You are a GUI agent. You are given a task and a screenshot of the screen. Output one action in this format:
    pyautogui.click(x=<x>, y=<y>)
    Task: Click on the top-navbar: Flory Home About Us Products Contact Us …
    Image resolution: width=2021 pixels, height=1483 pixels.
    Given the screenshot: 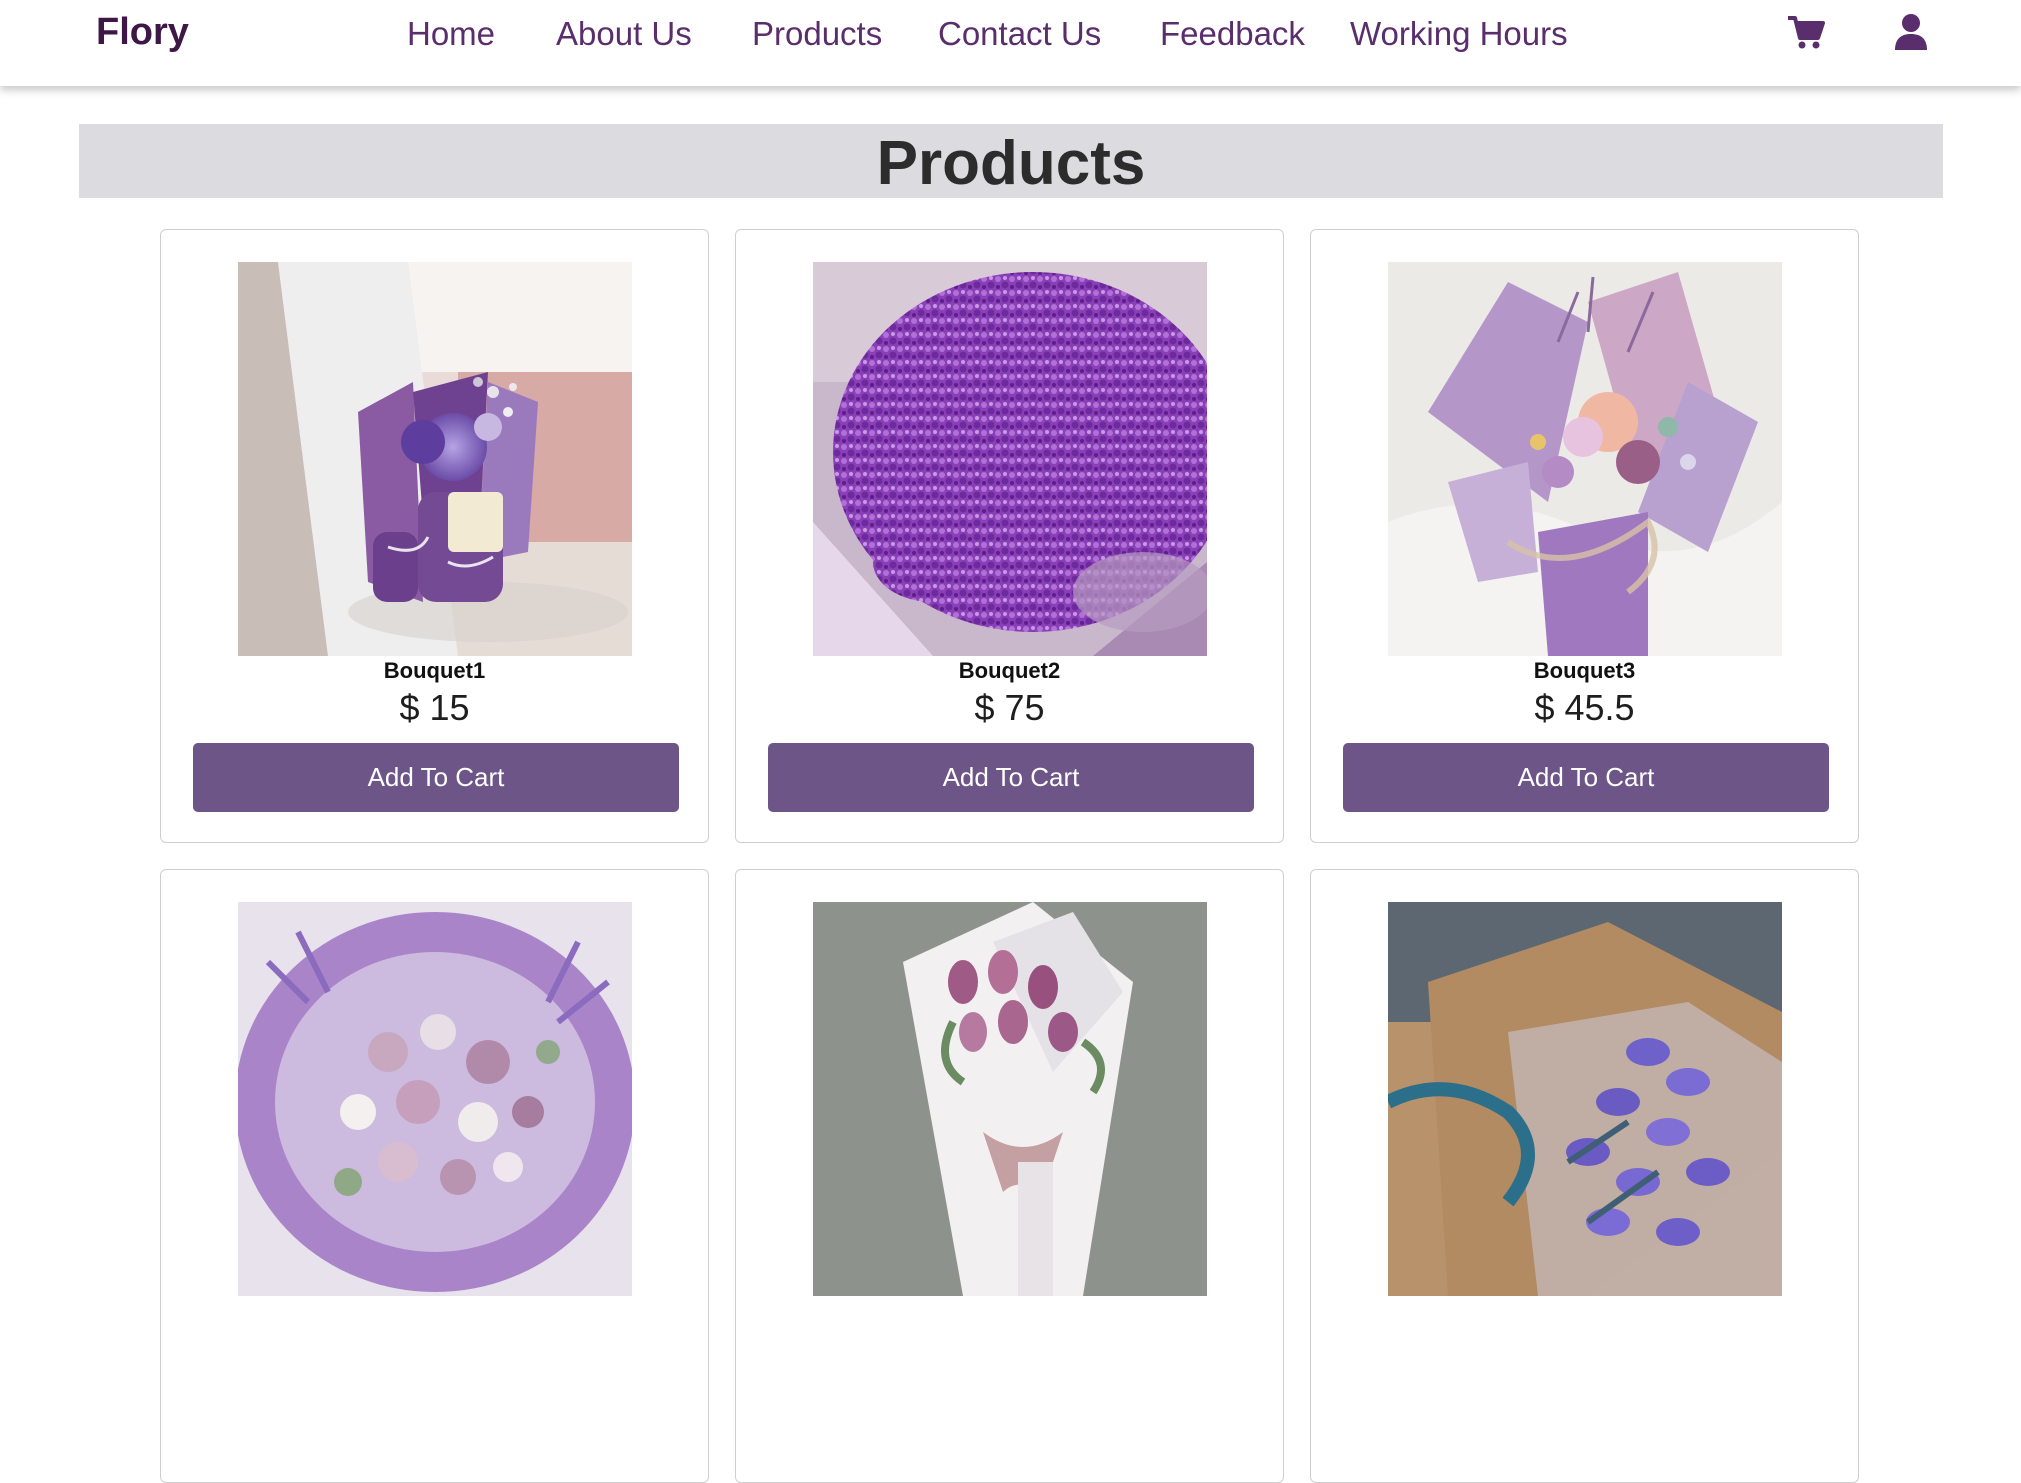 What is the action you would take?
    pyautogui.click(x=1010, y=43)
    